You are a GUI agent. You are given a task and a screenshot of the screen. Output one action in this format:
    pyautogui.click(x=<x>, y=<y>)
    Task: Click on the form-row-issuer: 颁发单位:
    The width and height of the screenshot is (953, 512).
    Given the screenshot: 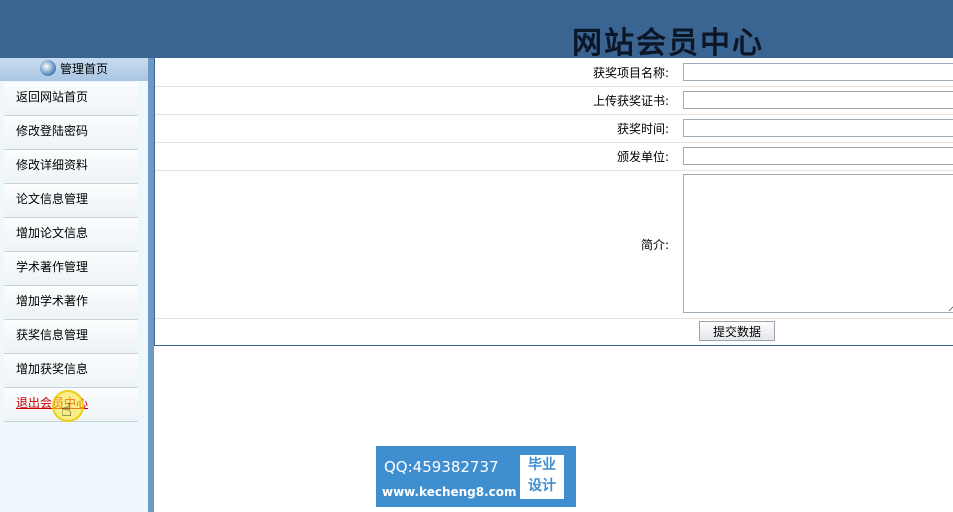 What is the action you would take?
    pyautogui.click(x=554, y=156)
    